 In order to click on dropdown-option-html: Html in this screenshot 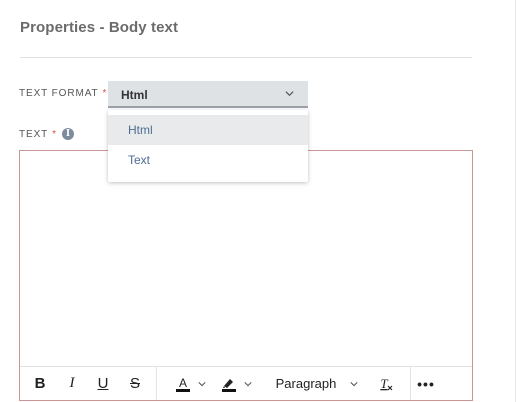, I will do `click(208, 130)`.